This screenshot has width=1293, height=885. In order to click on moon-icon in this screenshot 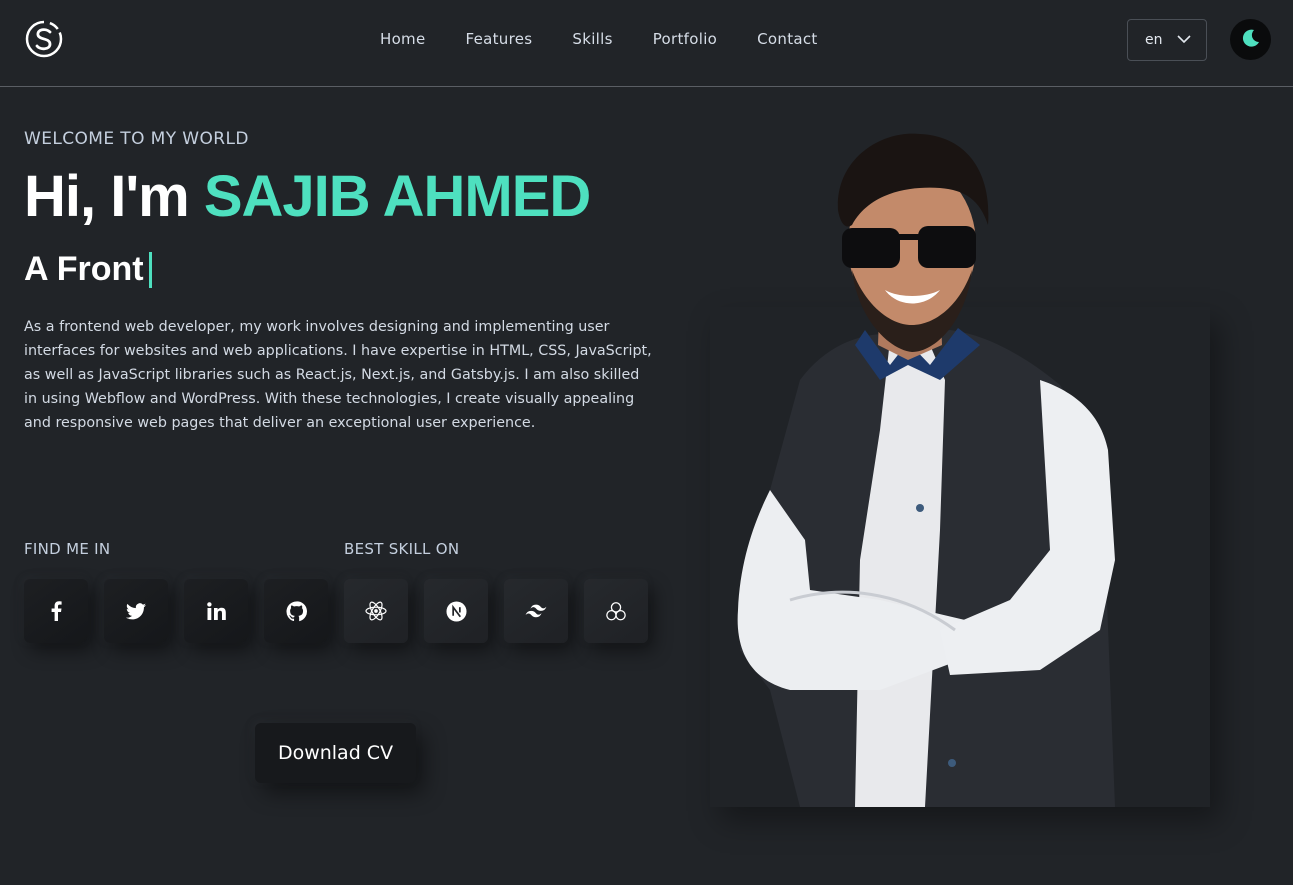, I will do `click(1251, 40)`.